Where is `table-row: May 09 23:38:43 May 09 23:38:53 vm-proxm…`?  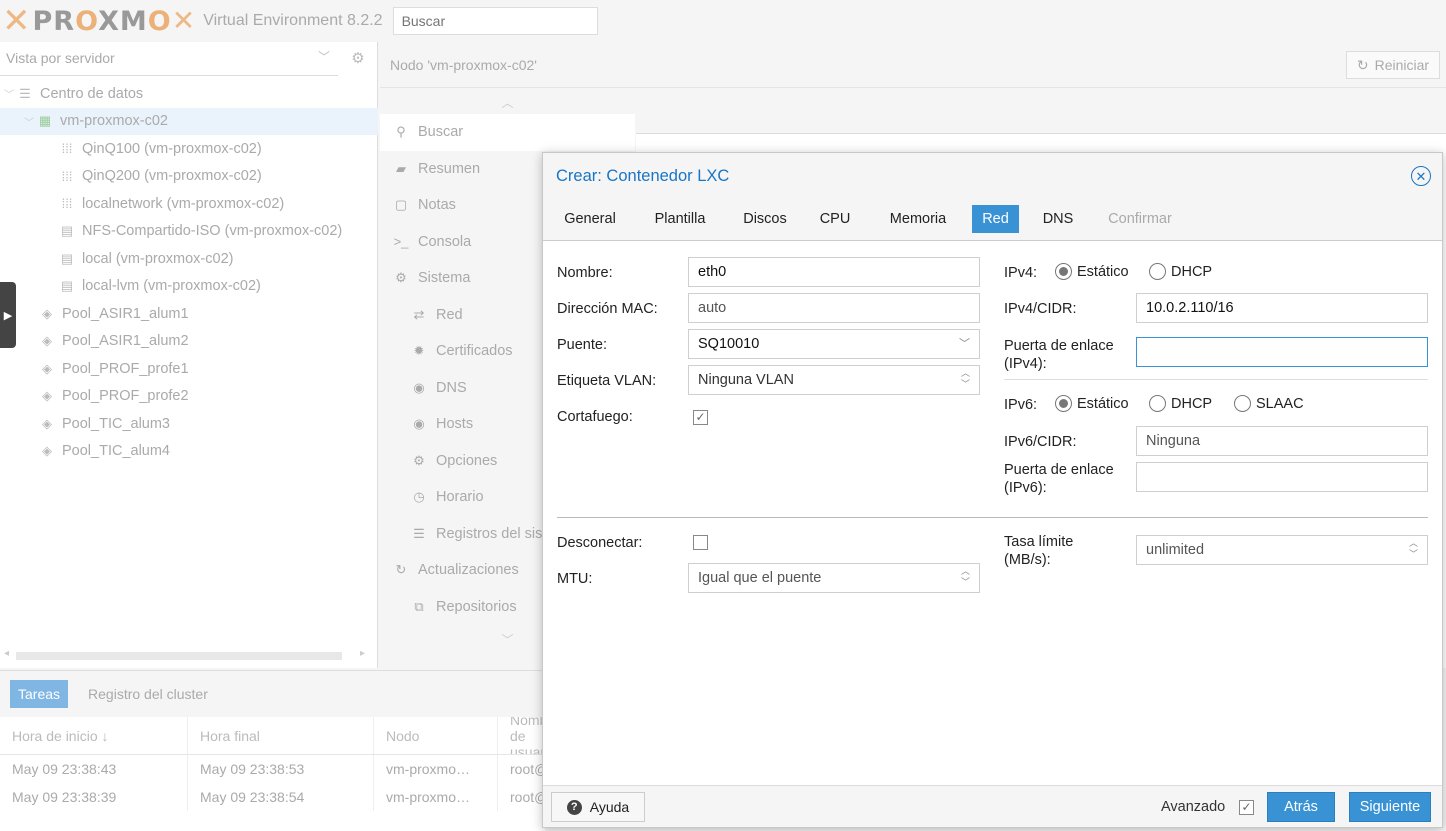
table-row: May 09 23:38:43 May 09 23:38:53 vm-proxm… is located at coordinates (272, 769).